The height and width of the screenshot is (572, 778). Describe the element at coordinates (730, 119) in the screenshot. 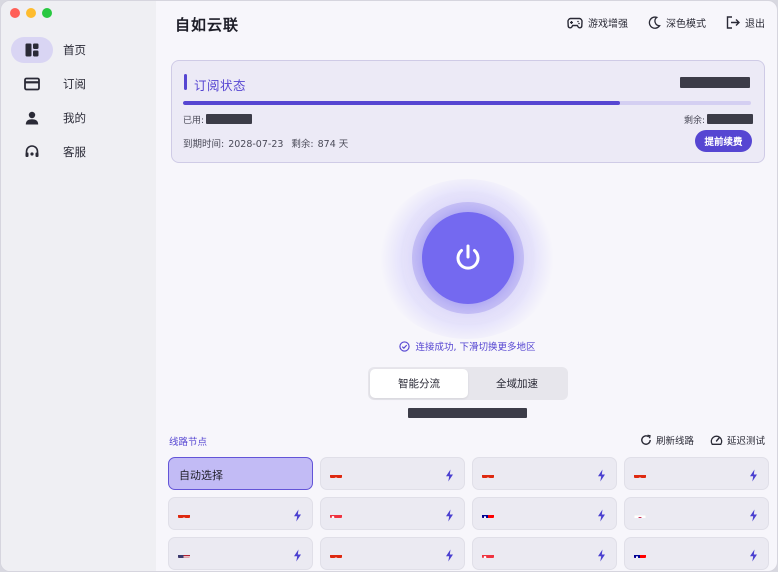

I see `redacted-remaining-value` at that location.